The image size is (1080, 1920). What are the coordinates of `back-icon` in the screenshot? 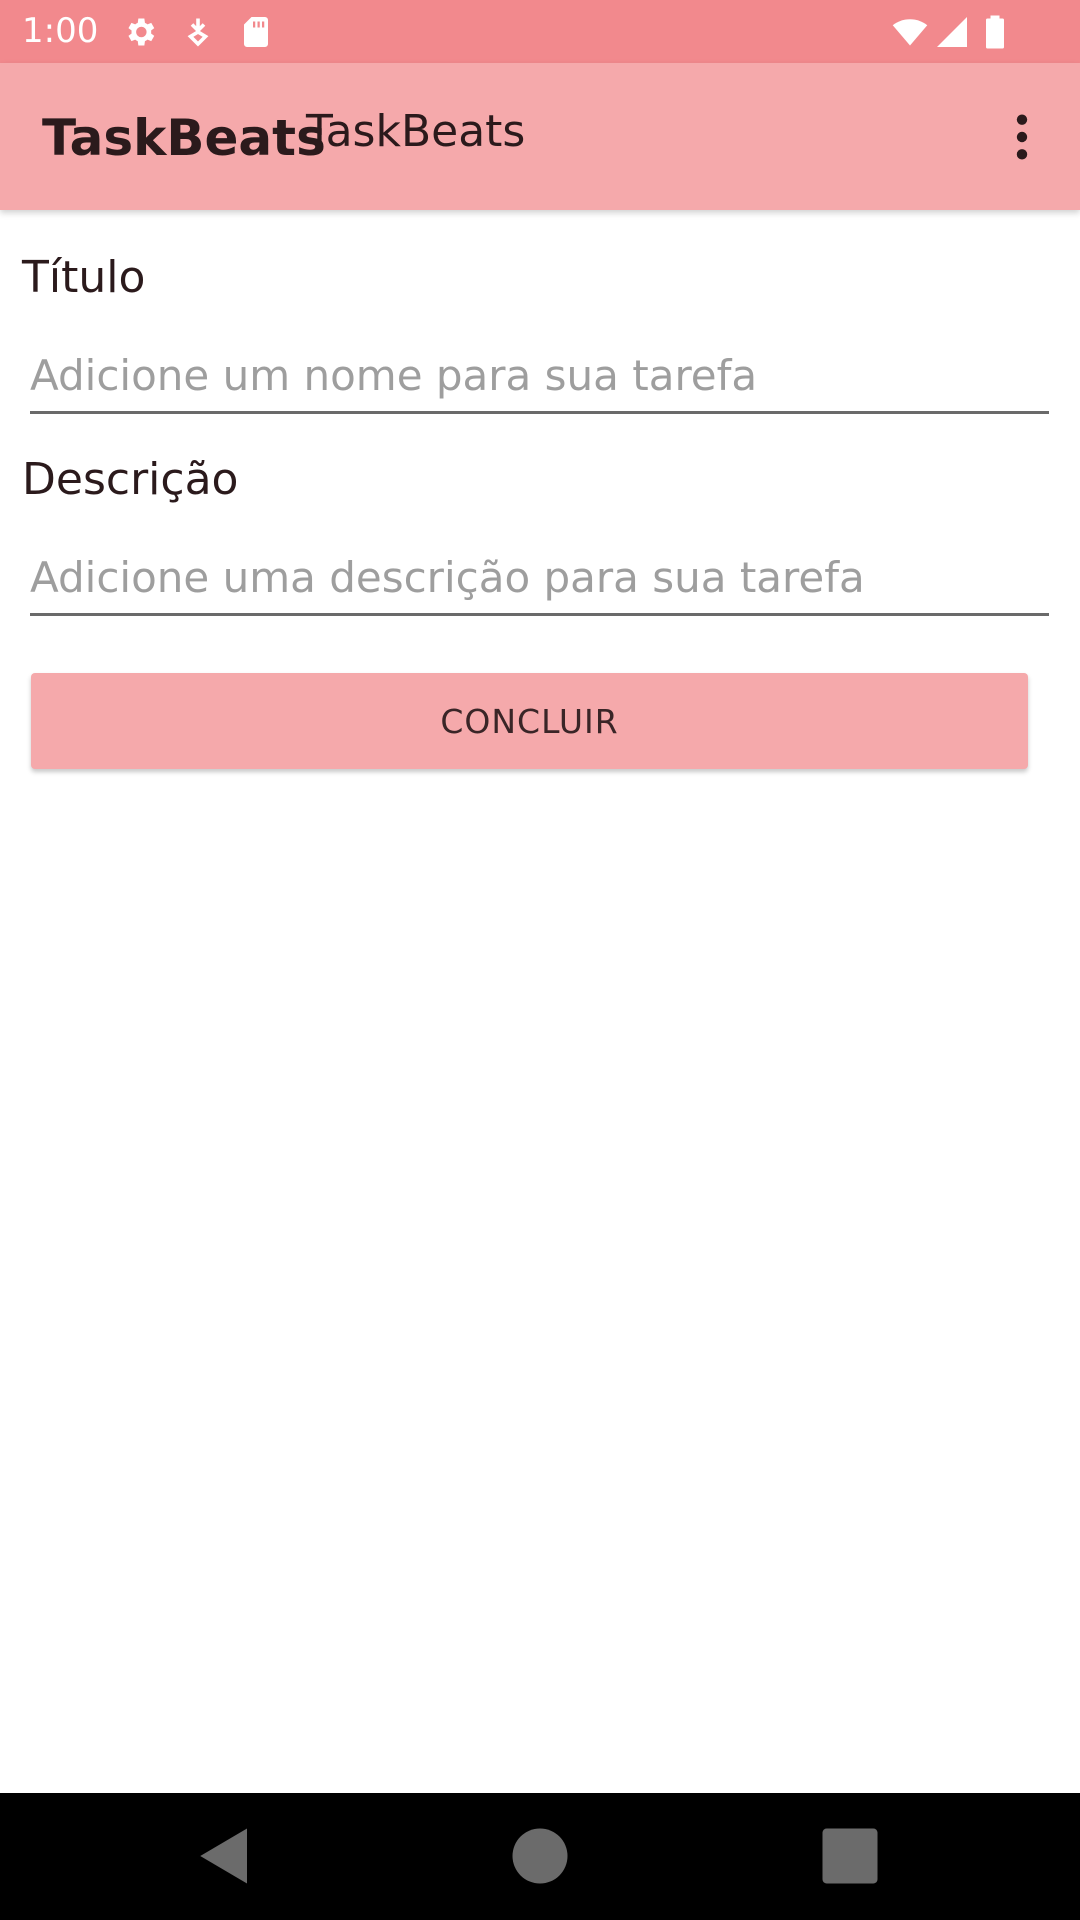 It's located at (225, 1856).